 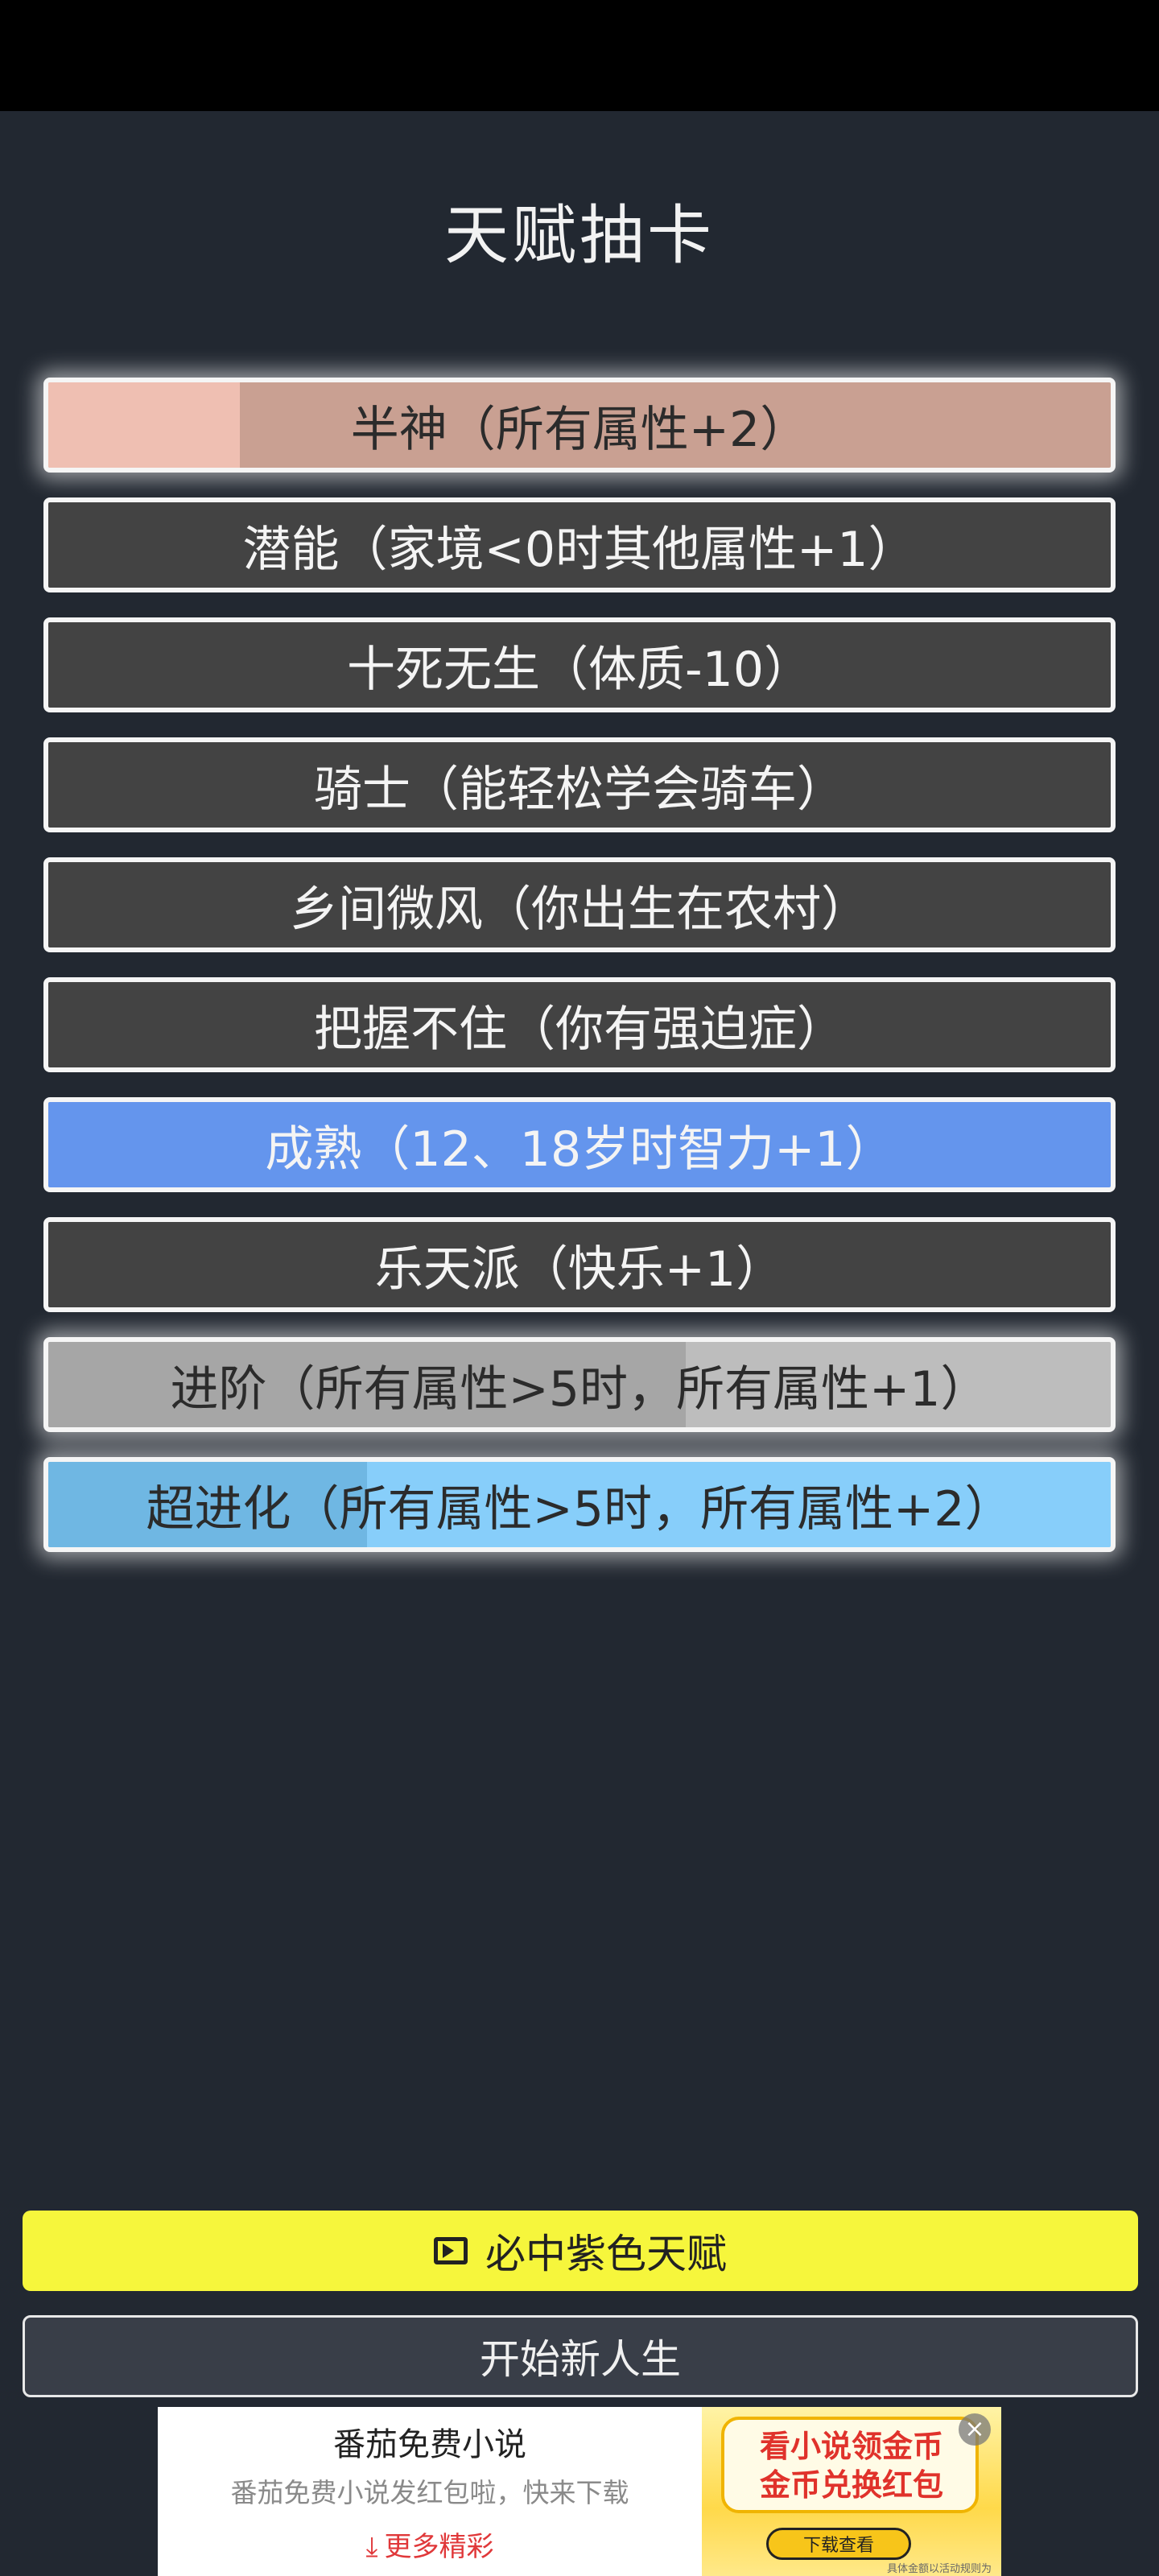 I want to click on talent-card: 乡间微风（你出生在农村）, so click(x=579, y=904).